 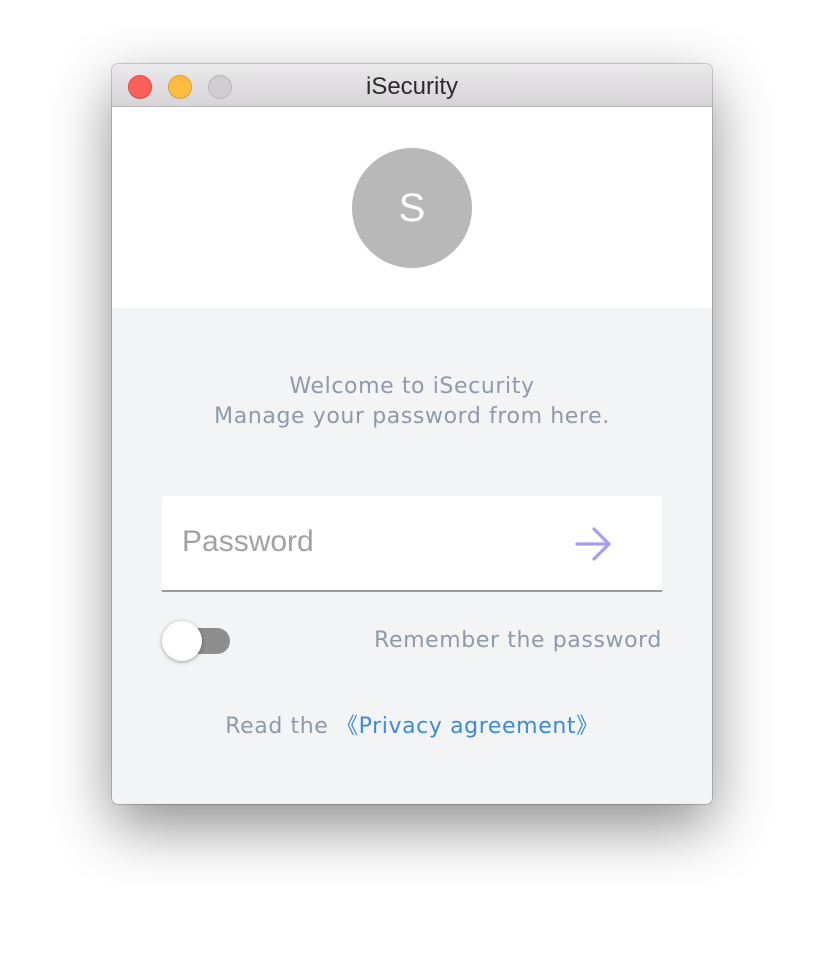 I want to click on welcome-title: Welcome to iSecurity, so click(x=412, y=386).